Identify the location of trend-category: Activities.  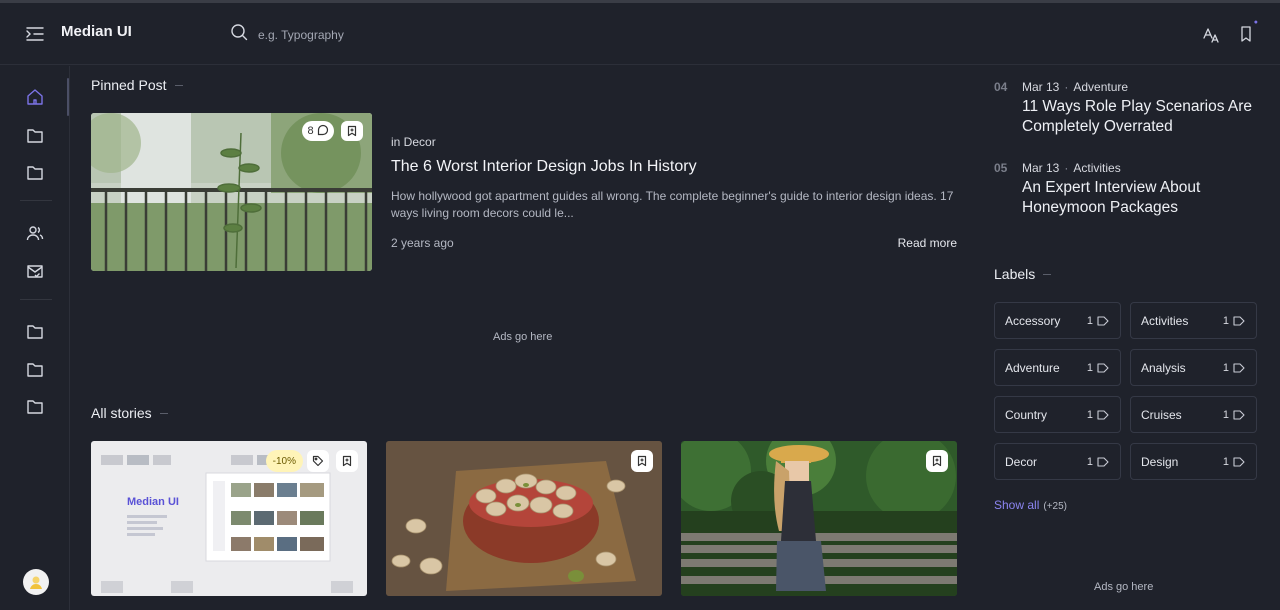
(1096, 168).